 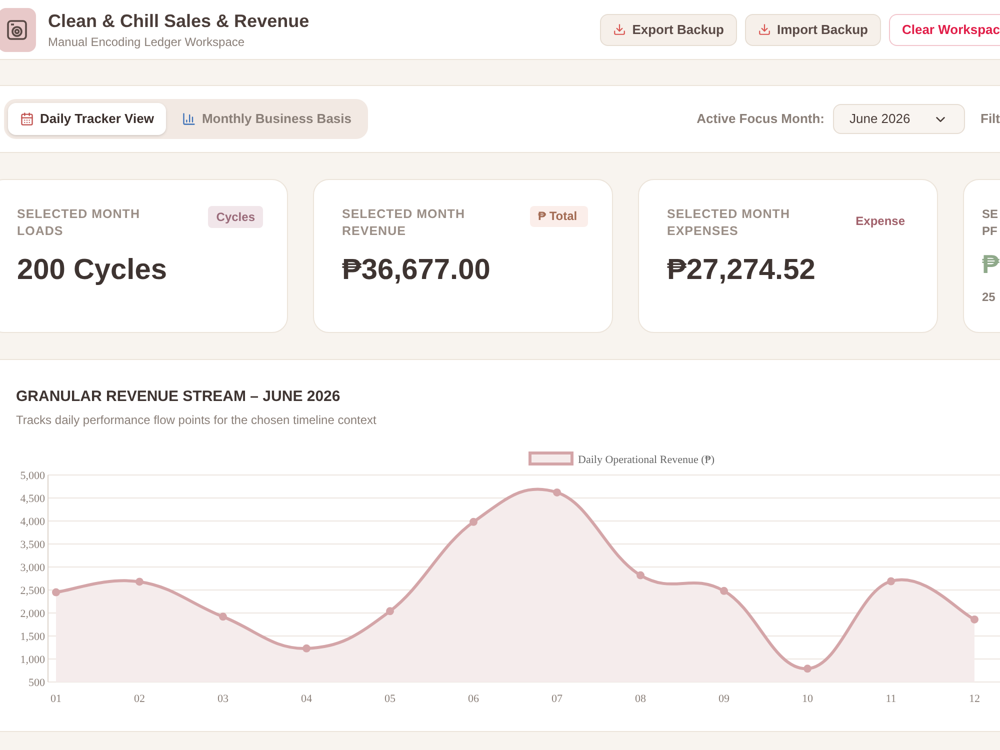 I want to click on chart-icon, so click(x=189, y=119).